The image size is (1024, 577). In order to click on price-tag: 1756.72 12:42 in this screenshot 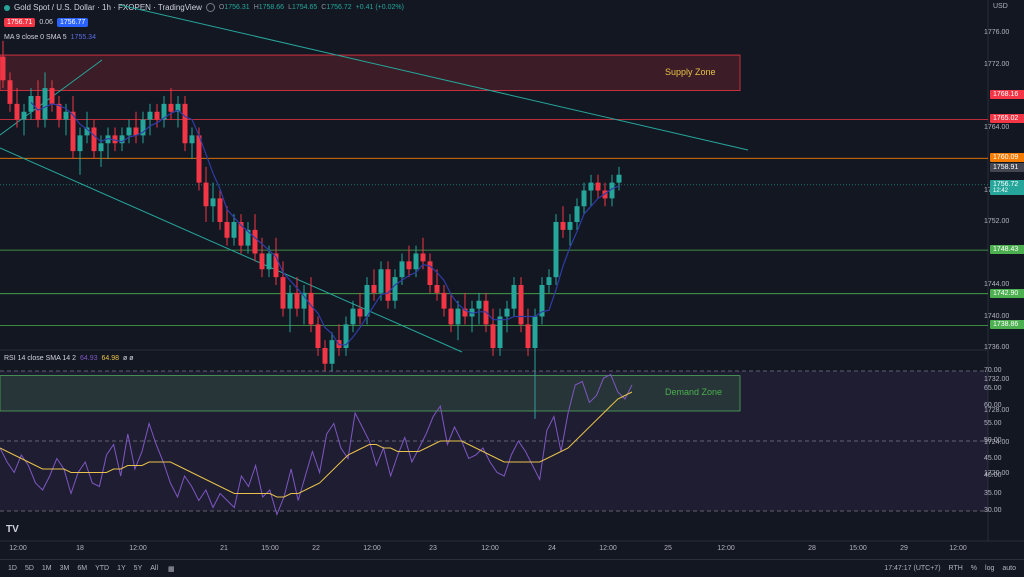, I will do `click(1007, 187)`.